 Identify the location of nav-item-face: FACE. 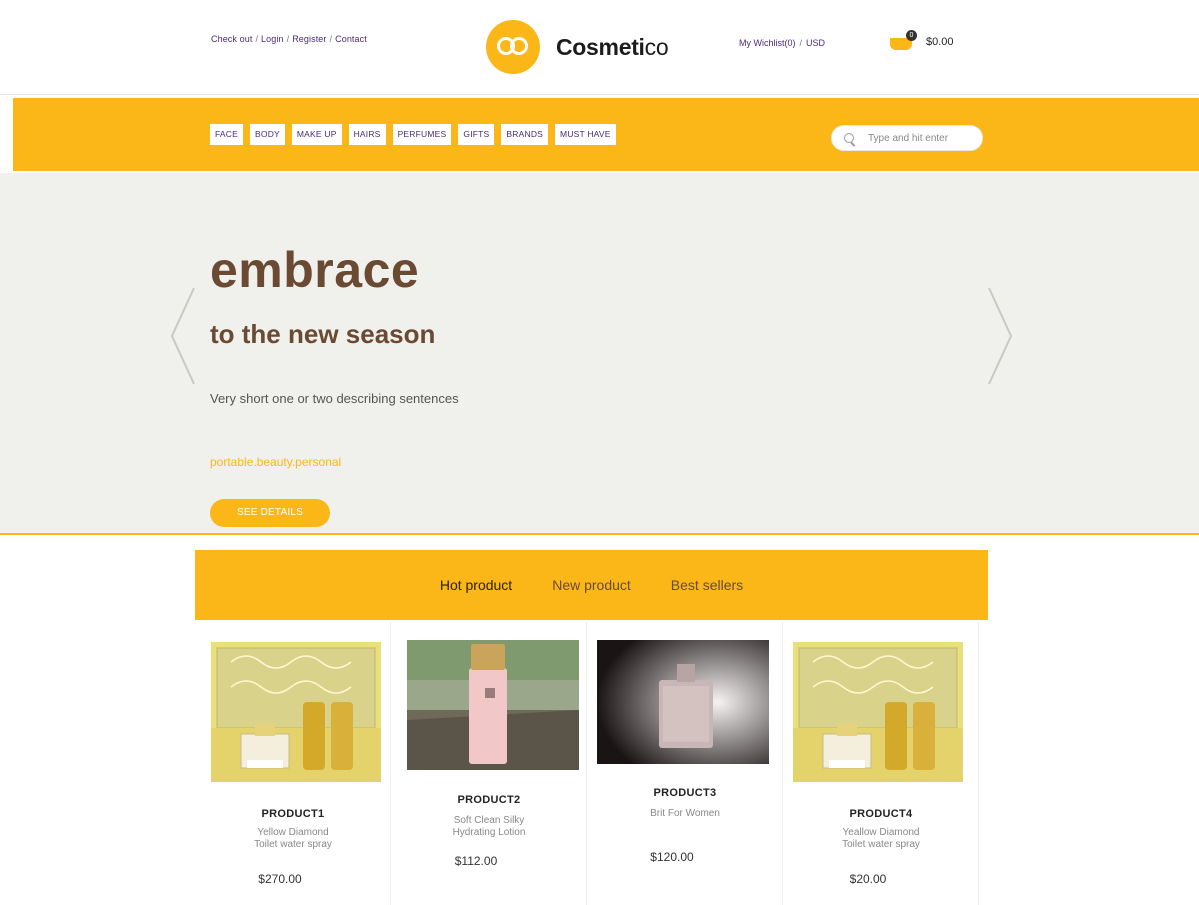
(227, 134).